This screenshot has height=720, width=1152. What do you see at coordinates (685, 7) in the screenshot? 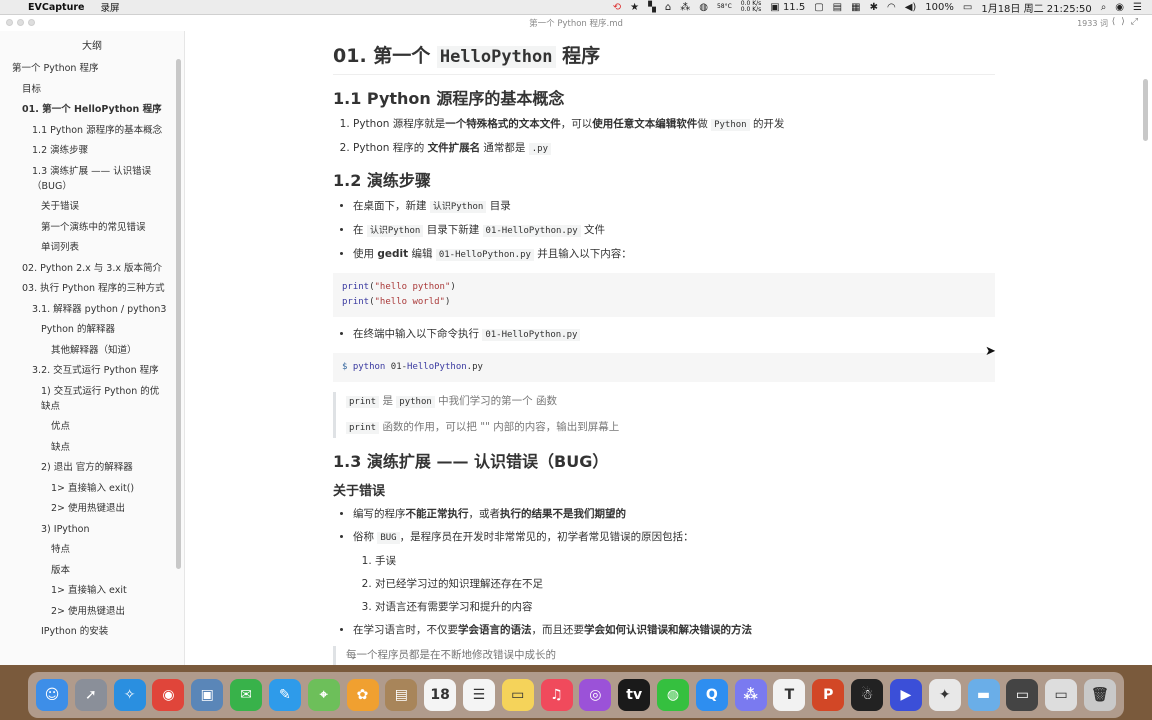
I see `share-icon: ⁂` at bounding box center [685, 7].